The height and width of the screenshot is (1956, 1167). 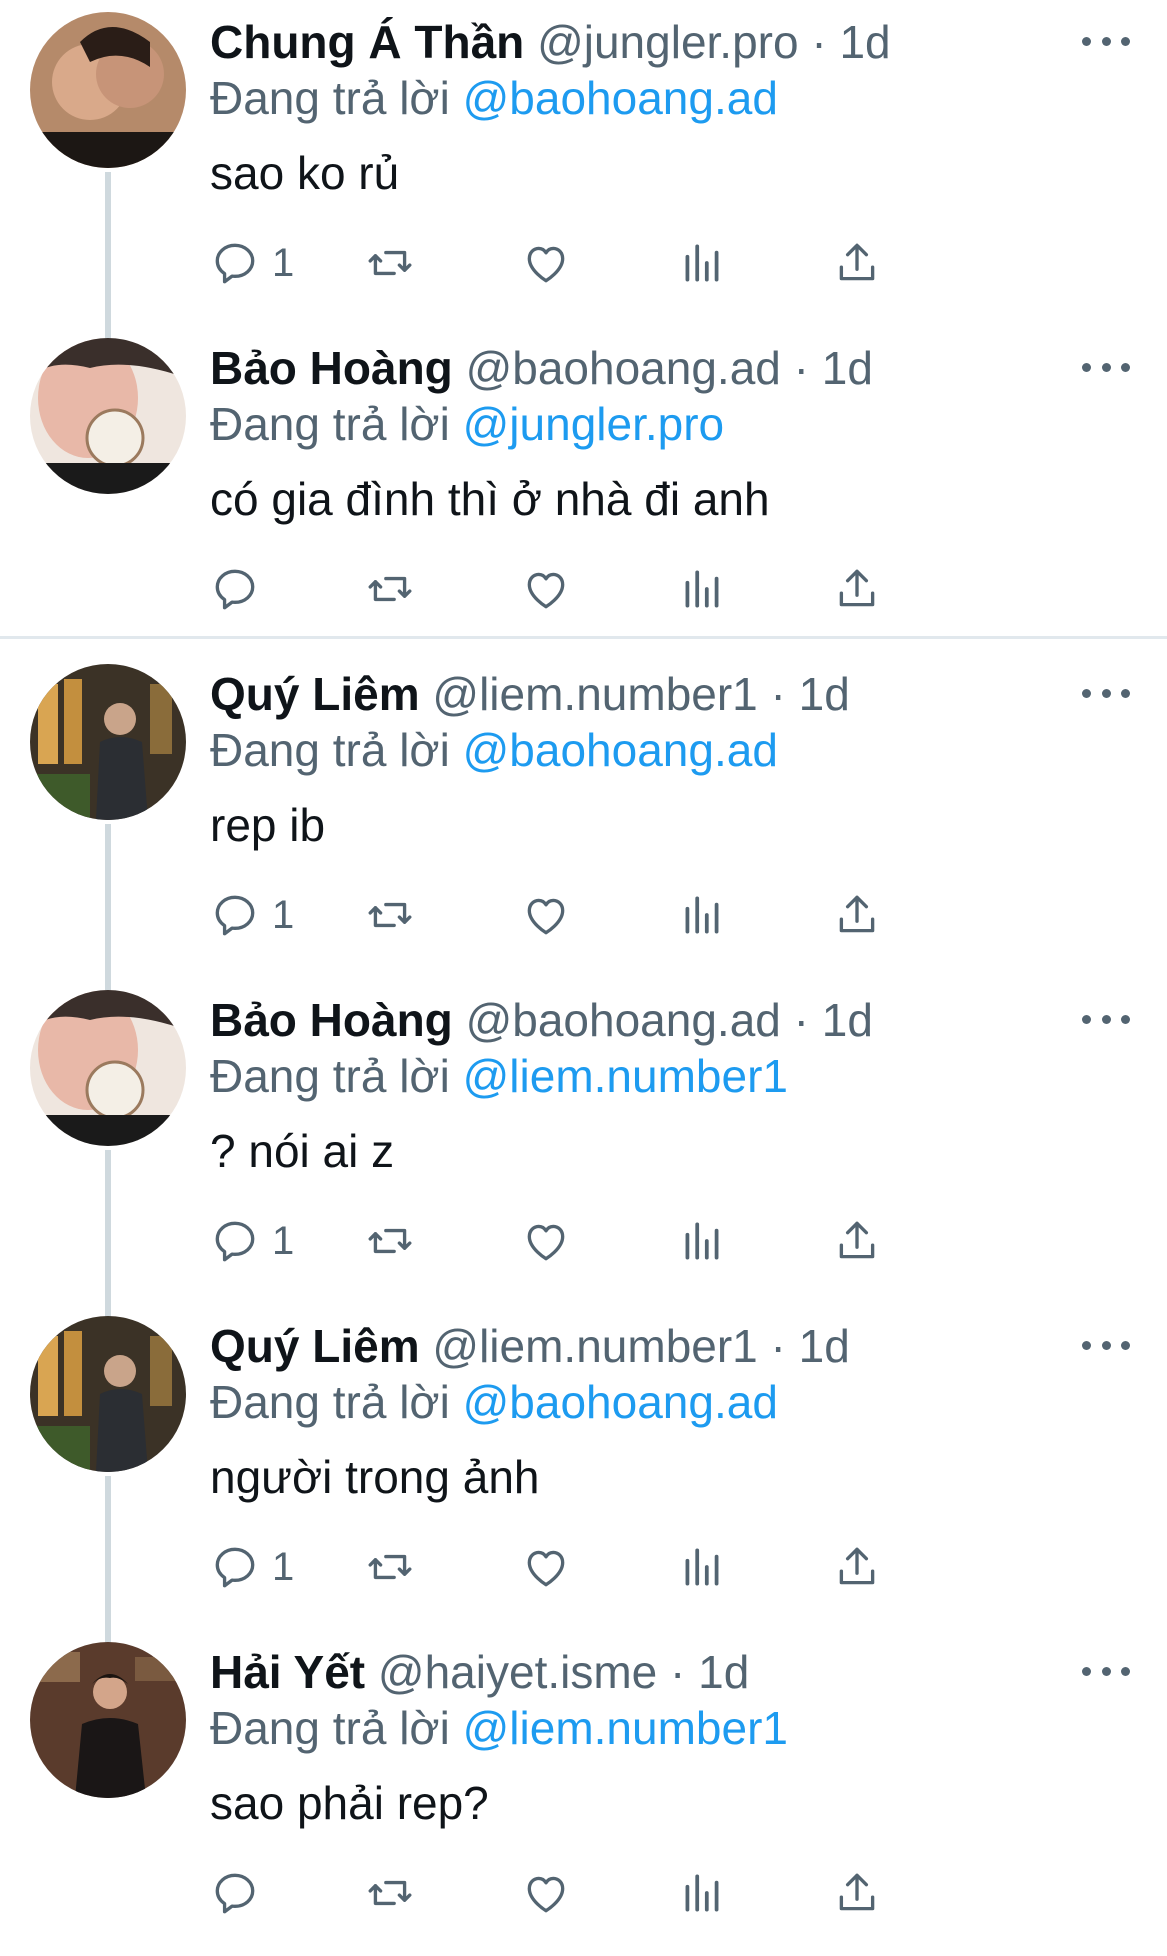 What do you see at coordinates (287, 1672) in the screenshot?
I see `display-name: Hải Yết` at bounding box center [287, 1672].